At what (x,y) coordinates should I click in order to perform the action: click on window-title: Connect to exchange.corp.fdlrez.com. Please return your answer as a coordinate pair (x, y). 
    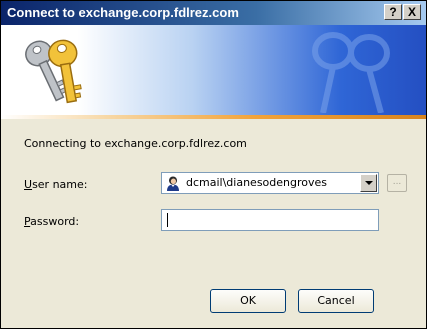
    Looking at the image, I should click on (123, 12).